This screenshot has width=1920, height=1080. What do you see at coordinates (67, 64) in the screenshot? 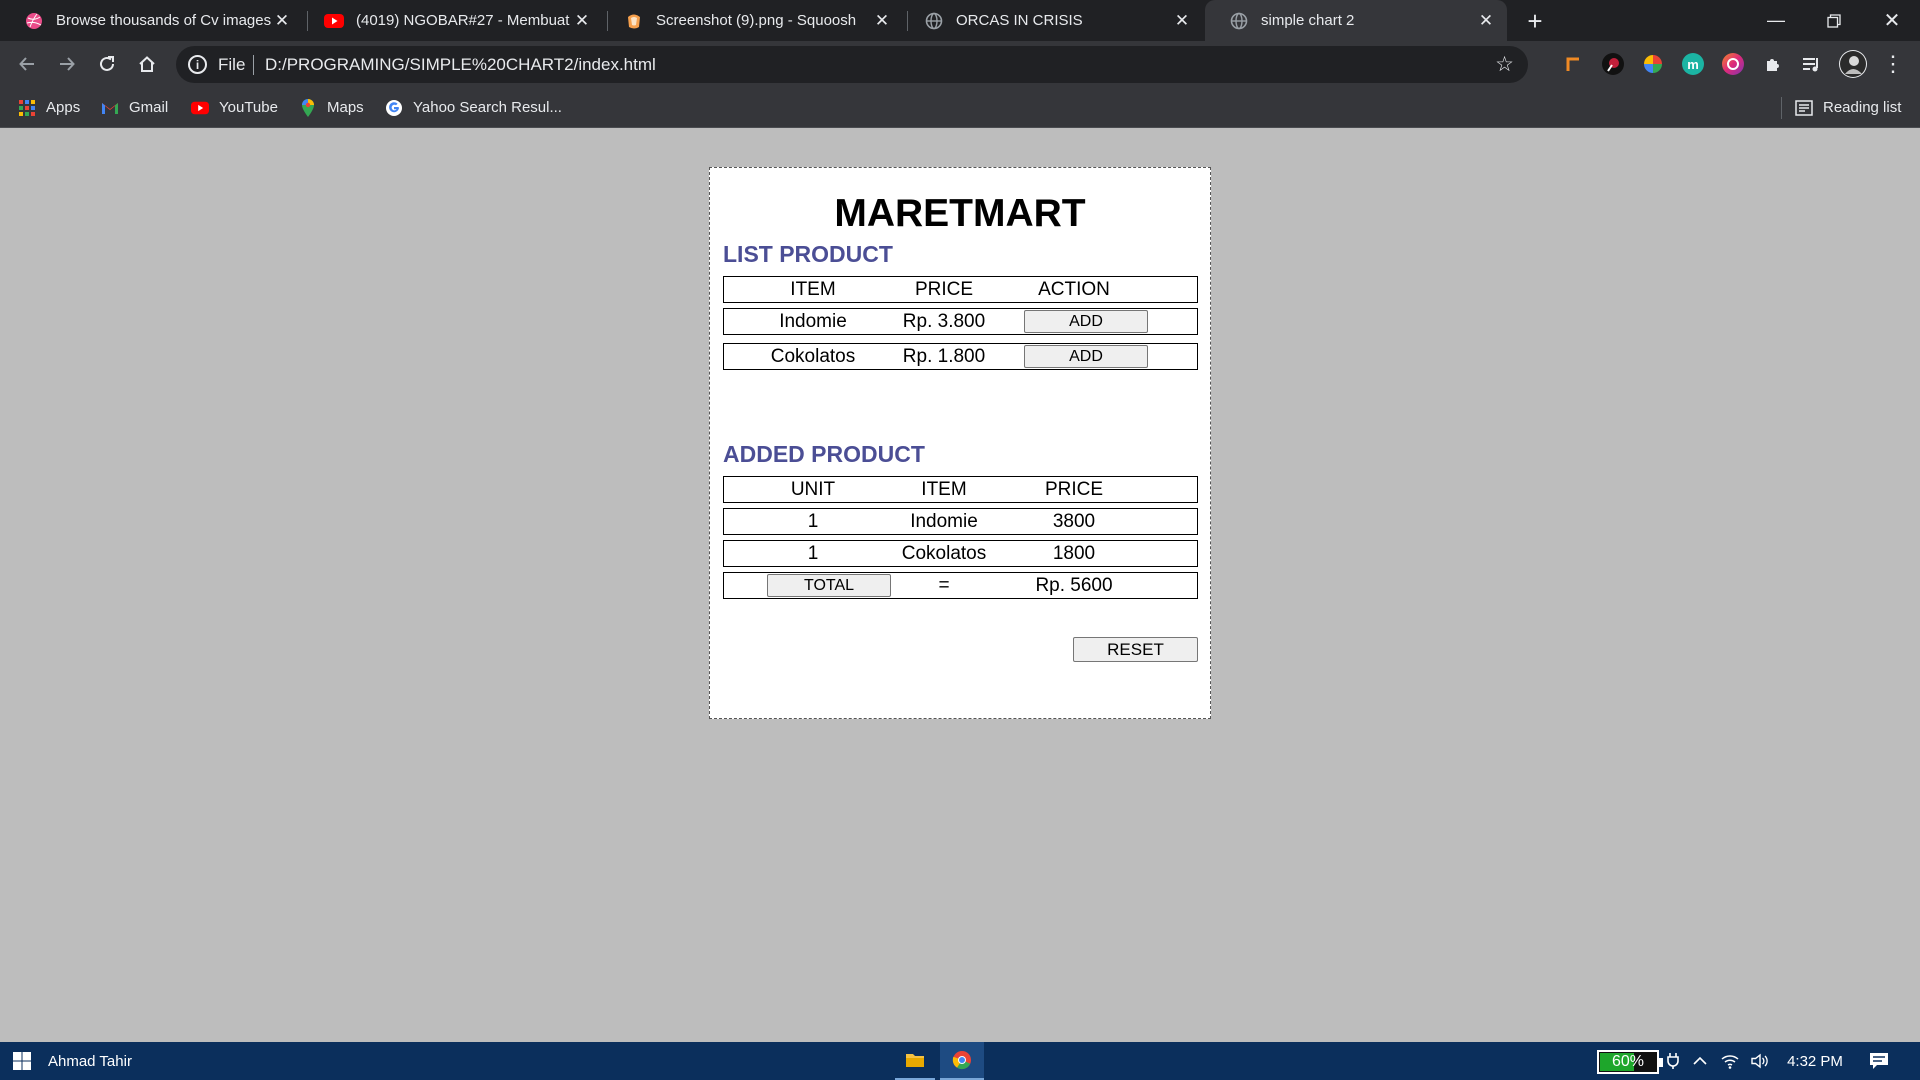
I see `forward-arrow-icon` at bounding box center [67, 64].